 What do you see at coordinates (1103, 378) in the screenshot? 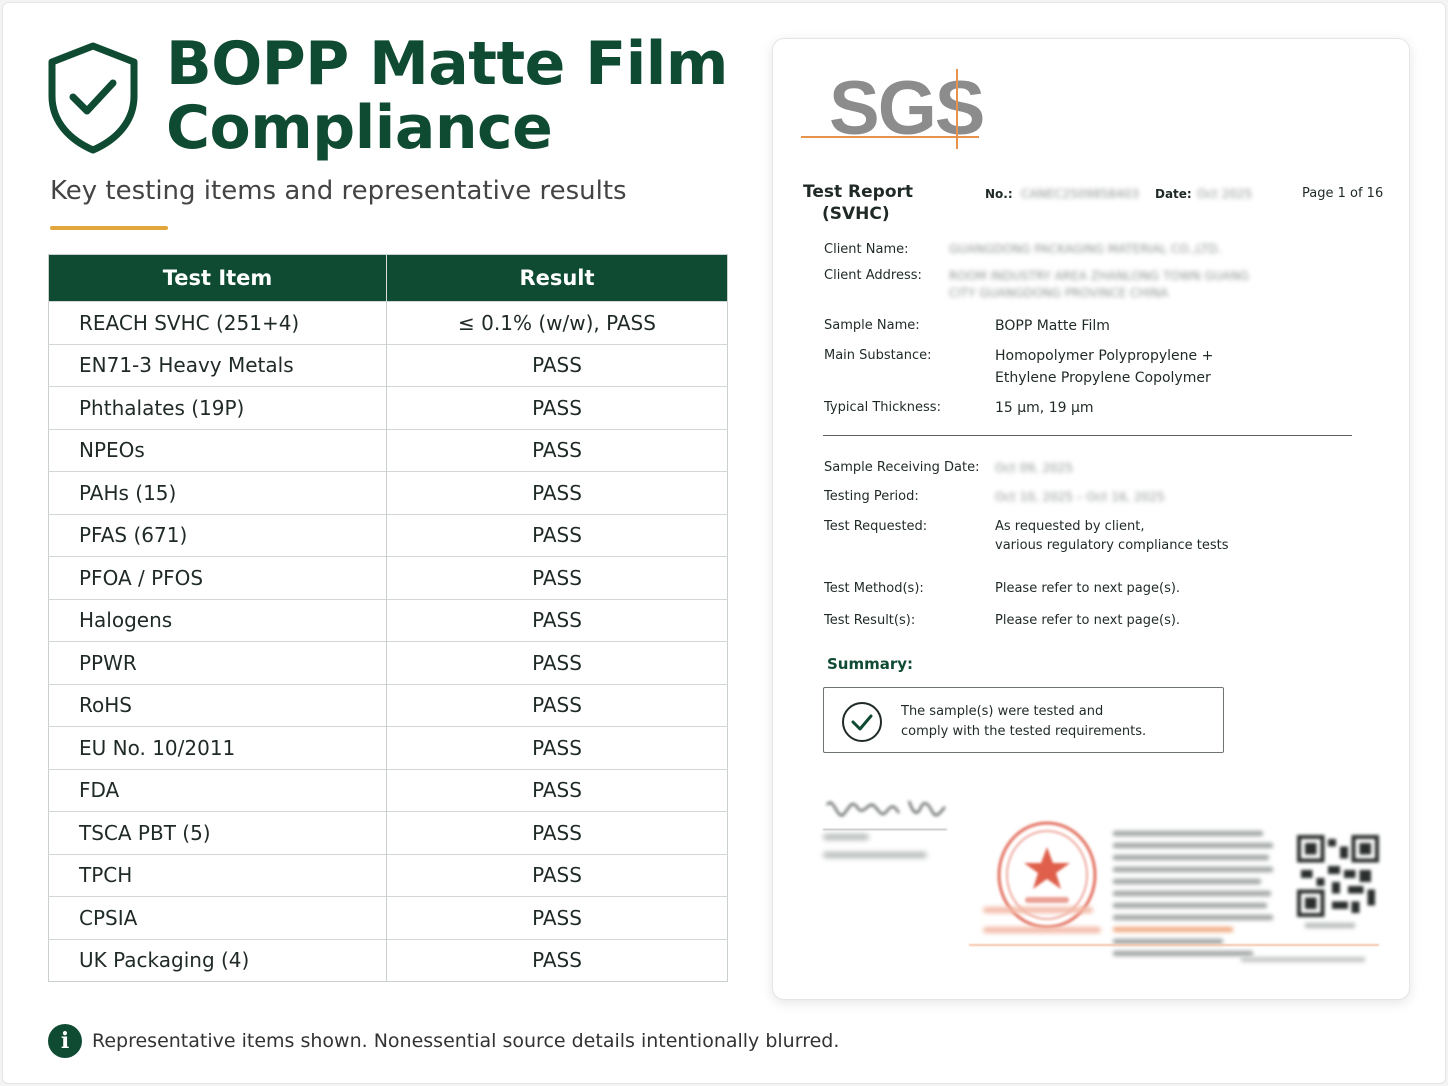
I see `main-substance-line-2: Ethylene Propylene Copolymer` at bounding box center [1103, 378].